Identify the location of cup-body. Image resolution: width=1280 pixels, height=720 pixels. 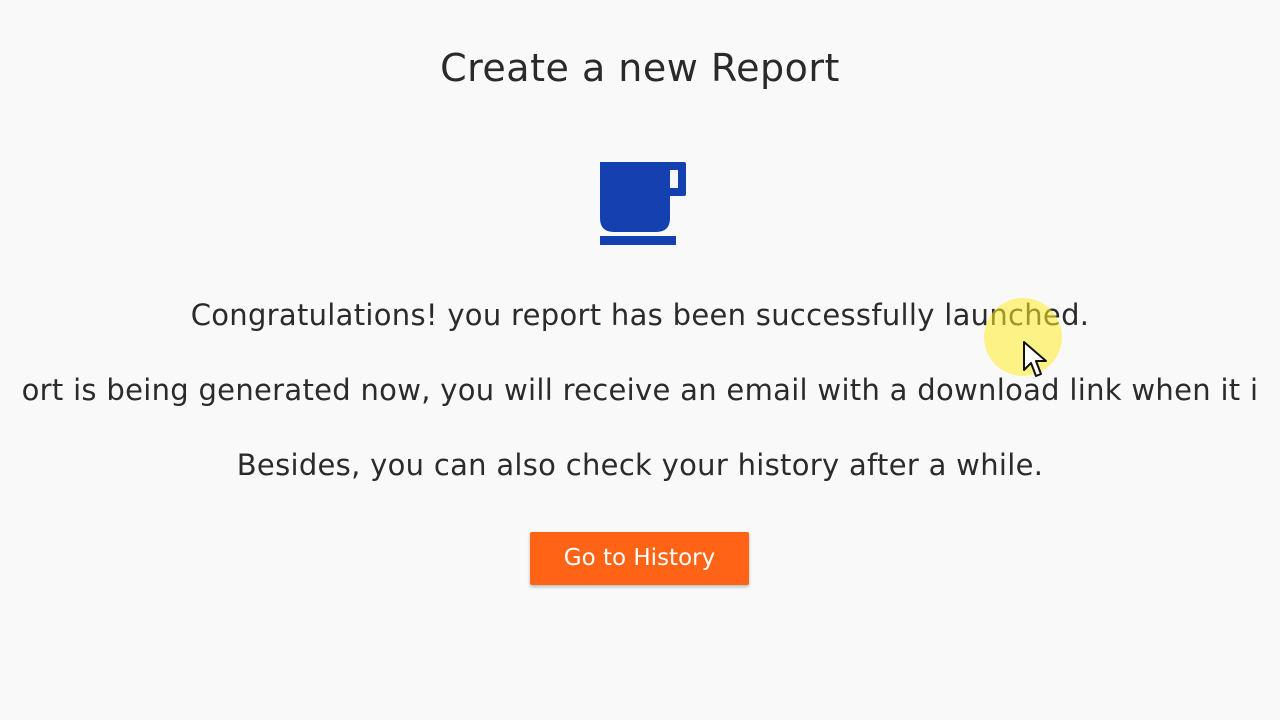
(635, 197).